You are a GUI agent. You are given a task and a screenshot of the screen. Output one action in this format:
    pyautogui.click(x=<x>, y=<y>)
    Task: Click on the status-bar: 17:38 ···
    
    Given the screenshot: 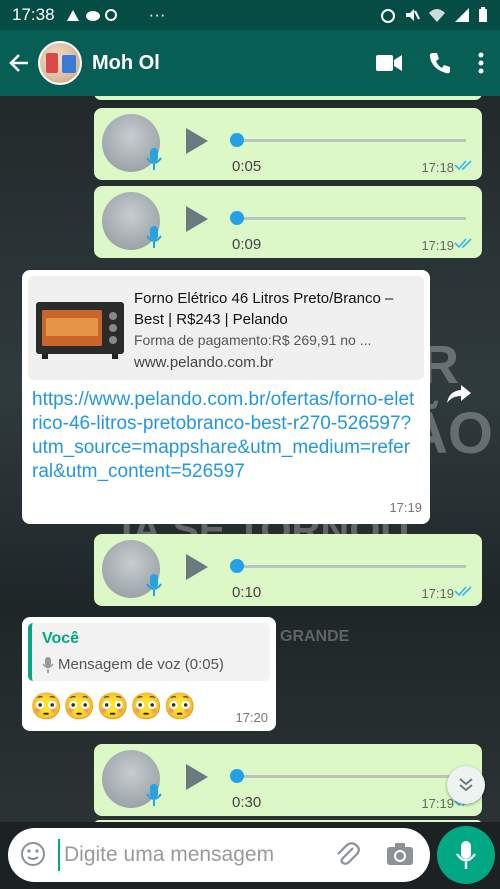 What is the action you would take?
    pyautogui.click(x=250, y=15)
    